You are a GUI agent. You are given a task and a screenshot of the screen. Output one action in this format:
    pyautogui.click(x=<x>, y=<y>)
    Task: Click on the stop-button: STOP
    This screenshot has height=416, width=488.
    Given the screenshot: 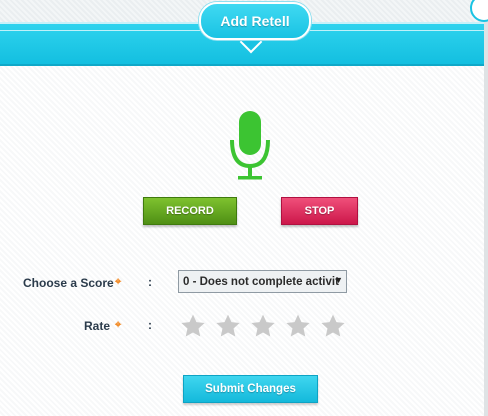 What is the action you would take?
    pyautogui.click(x=319, y=211)
    